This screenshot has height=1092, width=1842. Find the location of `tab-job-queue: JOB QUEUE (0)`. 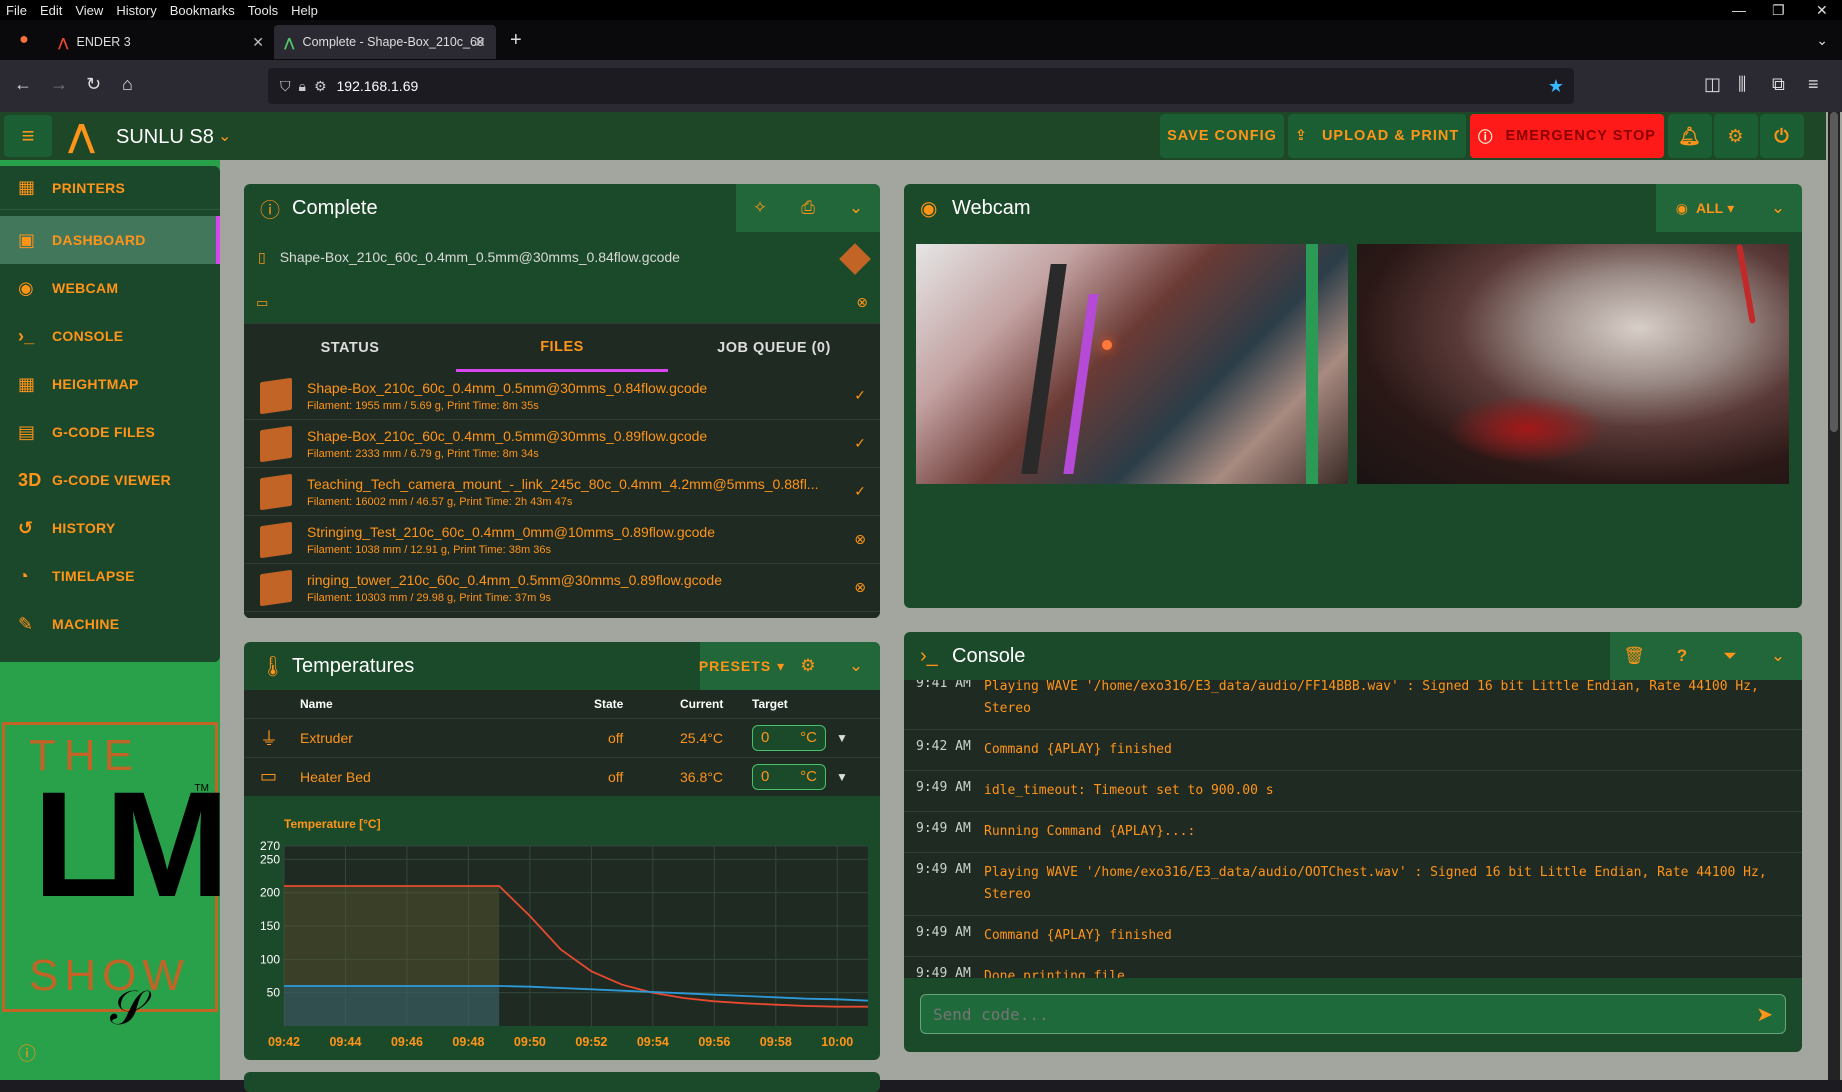

tab-job-queue: JOB QUEUE (0) is located at coordinates (774, 348).